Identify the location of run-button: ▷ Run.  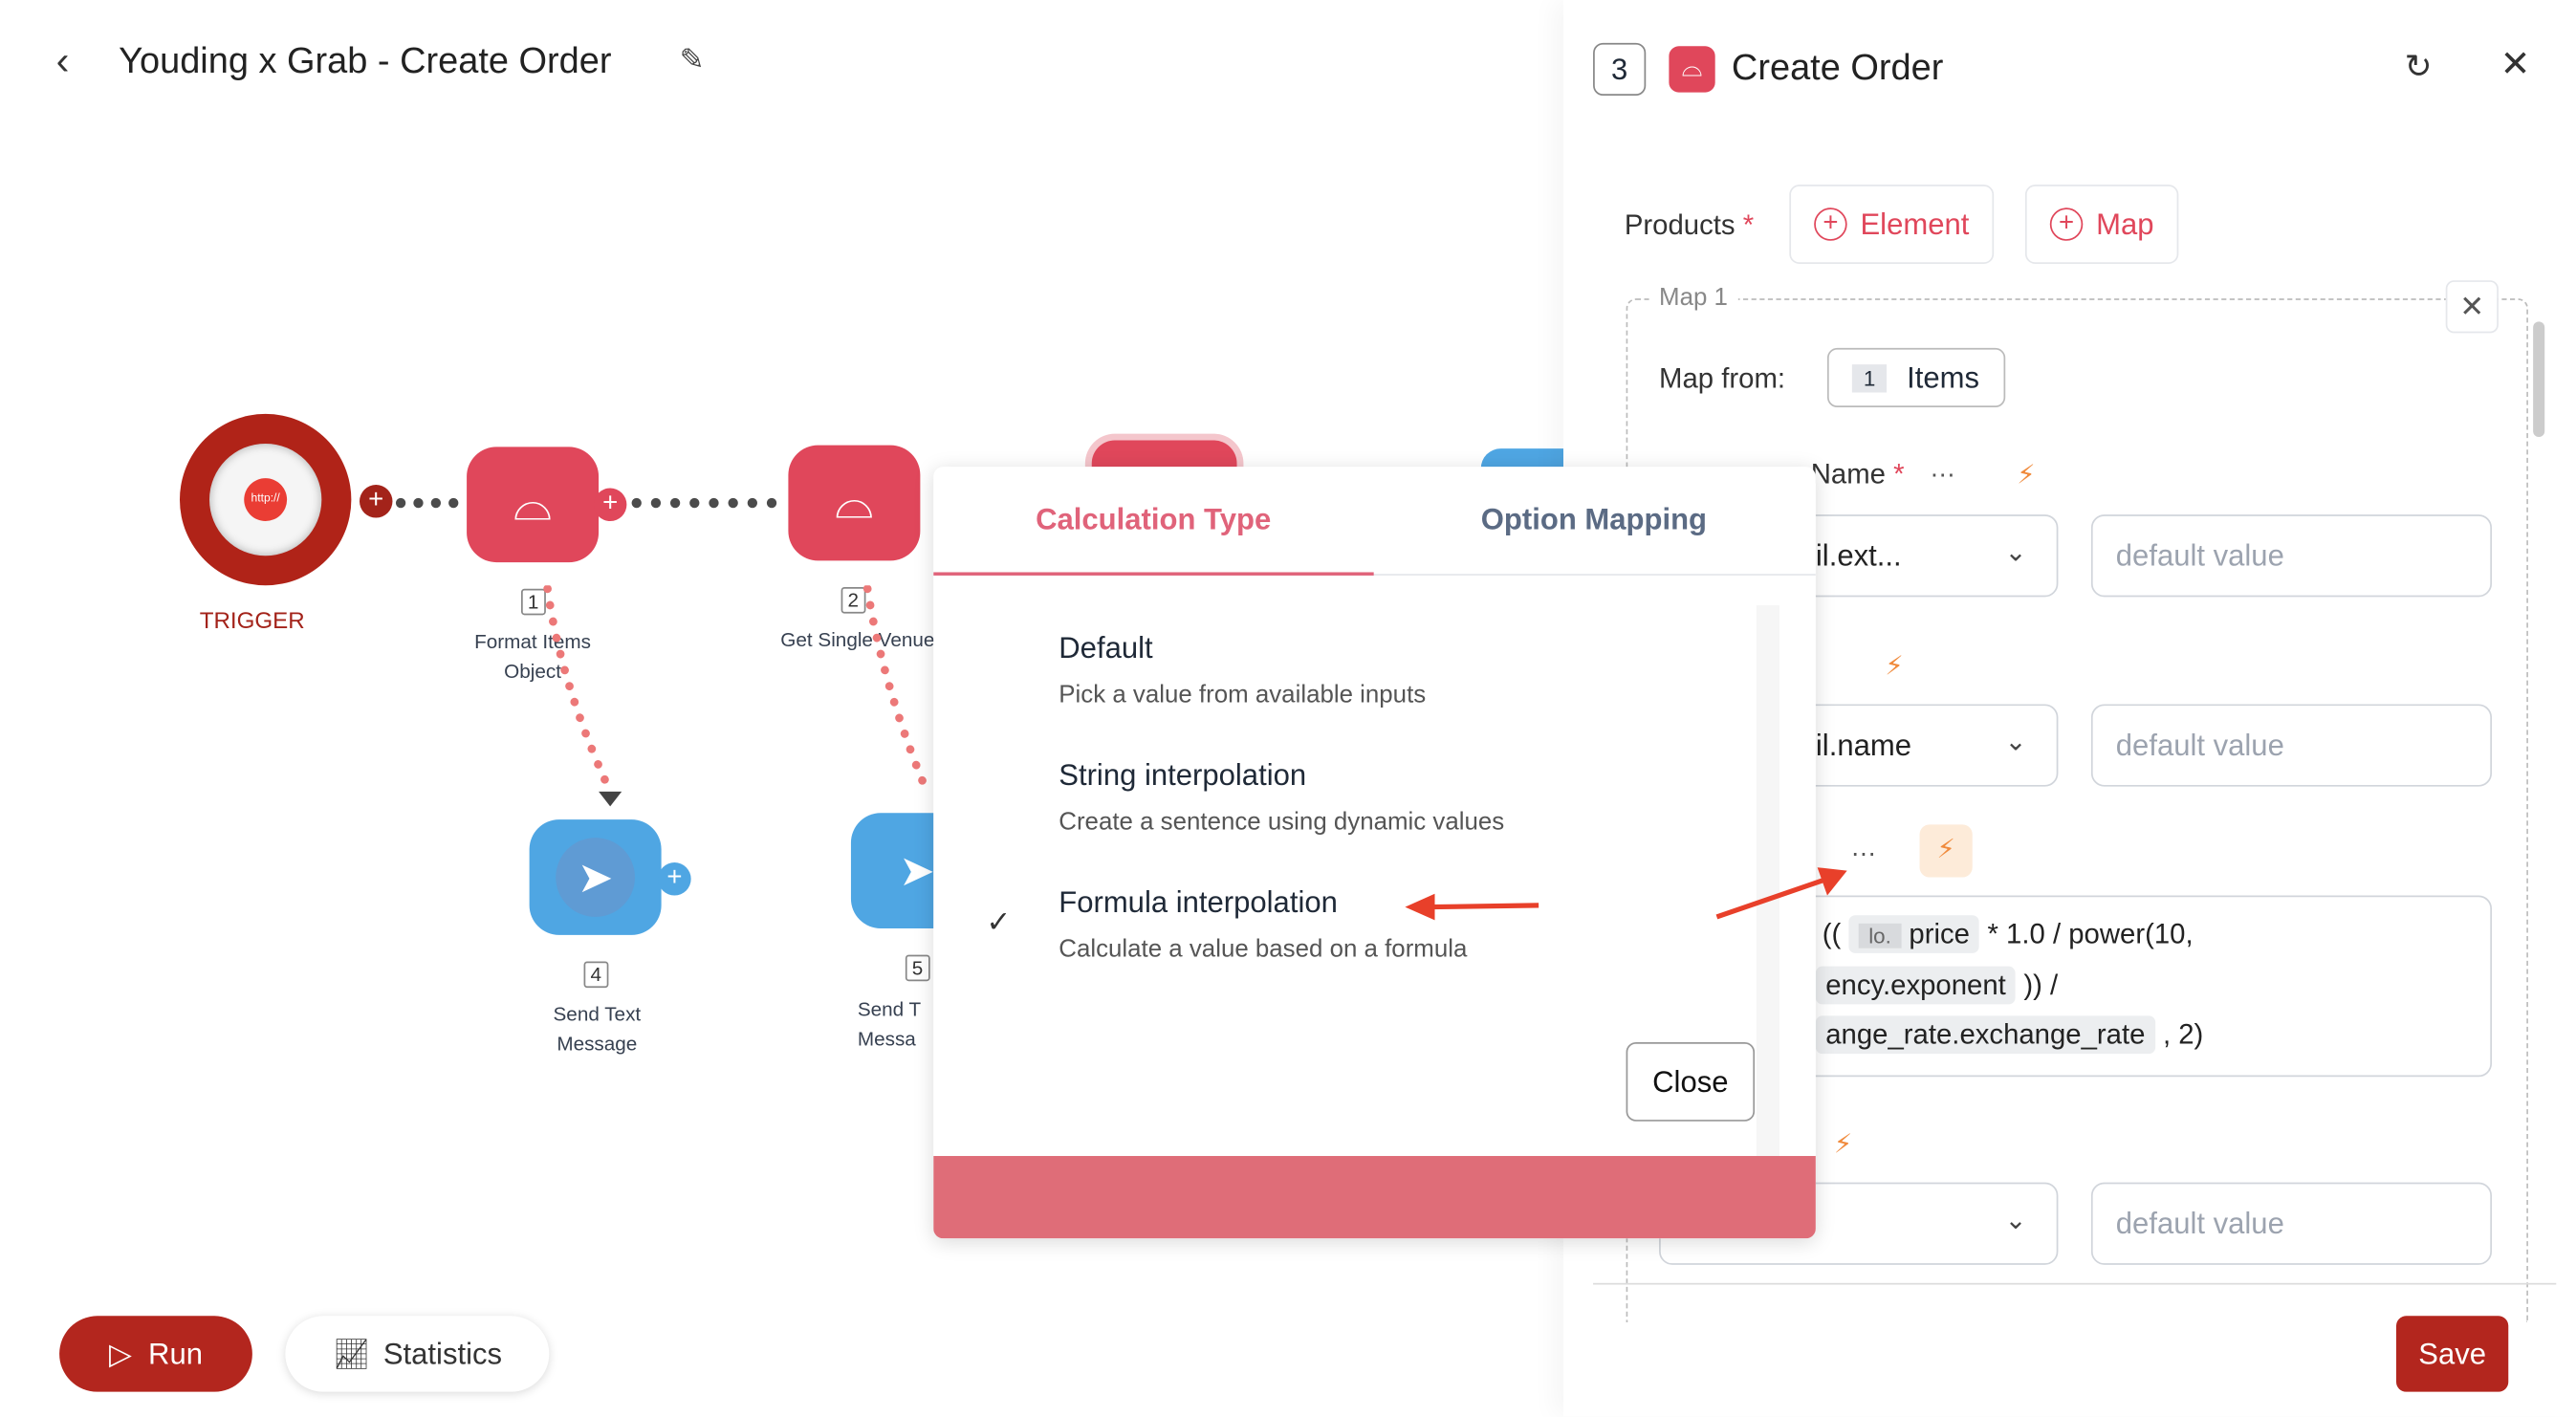
(155, 1354).